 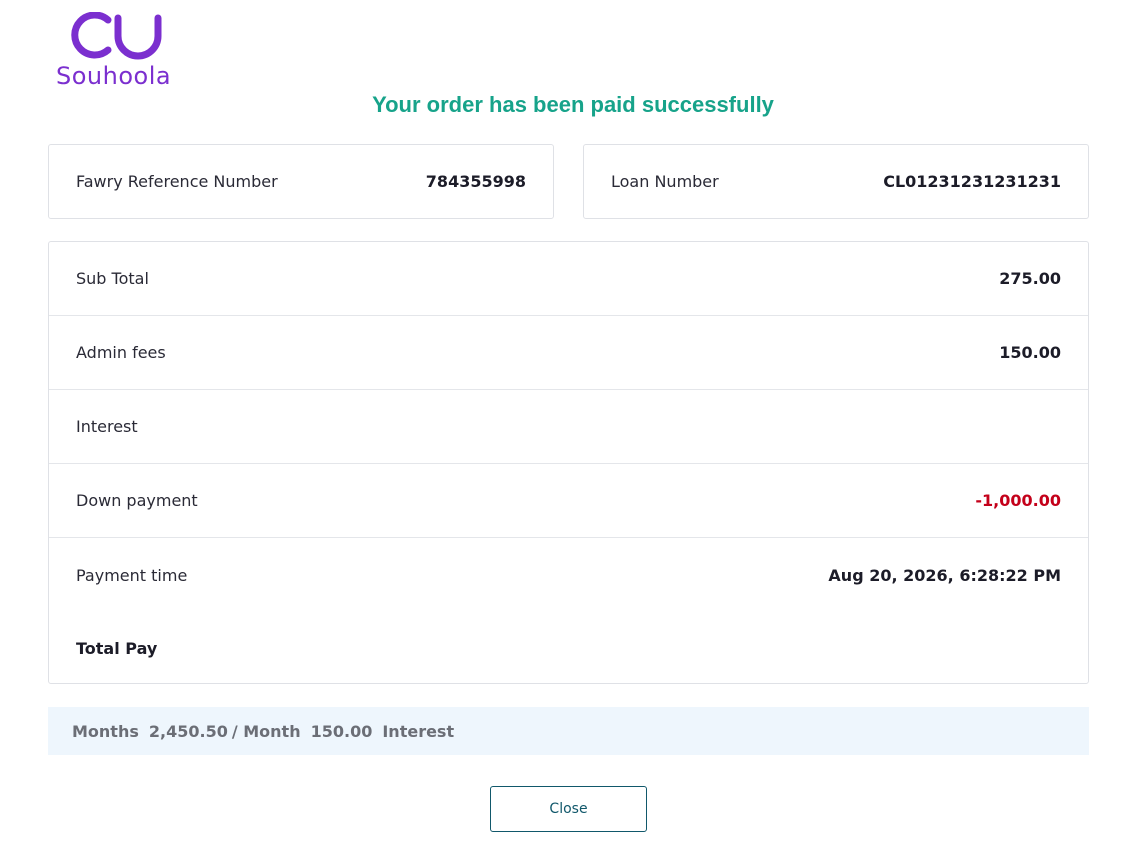 What do you see at coordinates (107, 426) in the screenshot?
I see `detail-label: Interest` at bounding box center [107, 426].